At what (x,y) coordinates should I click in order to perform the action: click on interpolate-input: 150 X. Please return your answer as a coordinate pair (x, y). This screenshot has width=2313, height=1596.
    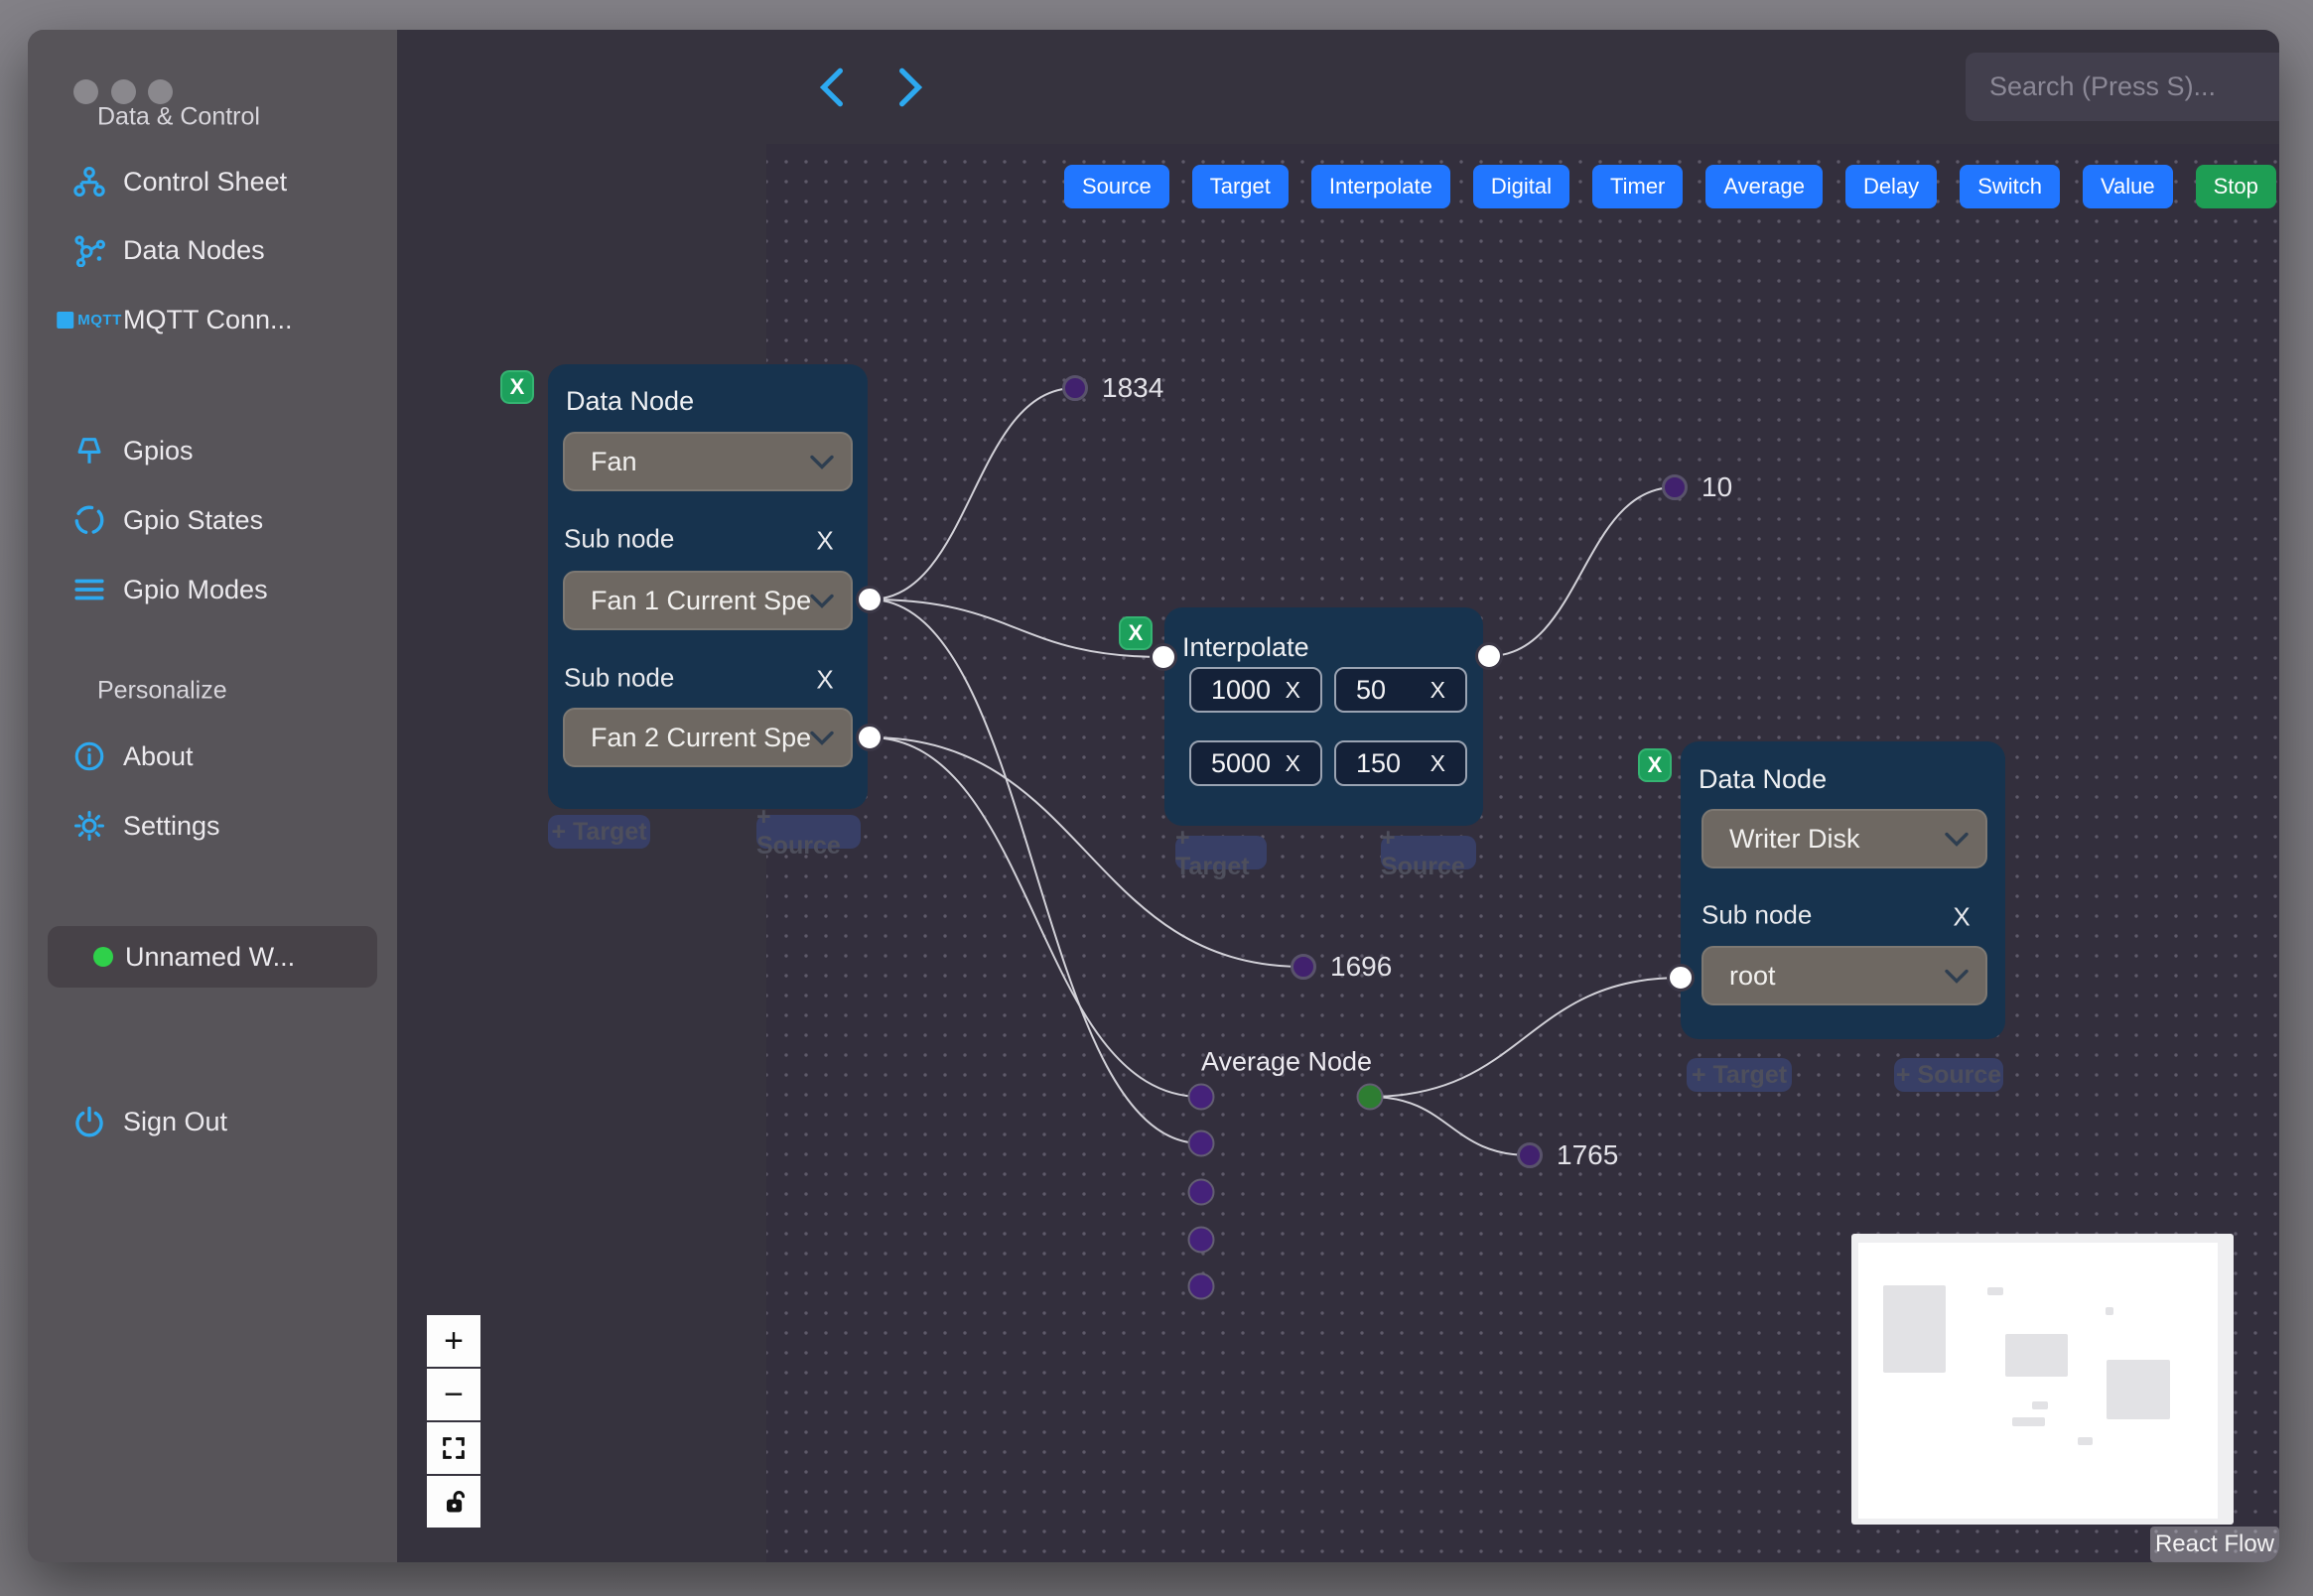
    Looking at the image, I should click on (1400, 763).